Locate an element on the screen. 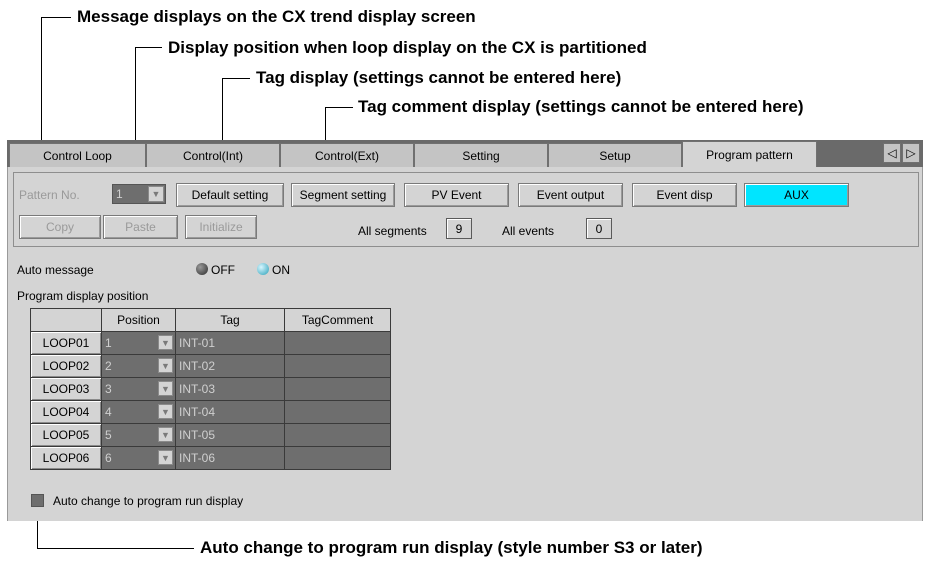 Image resolution: width=927 pixels, height=563 pixels. all-segments-label: All segments is located at coordinates (392, 231).